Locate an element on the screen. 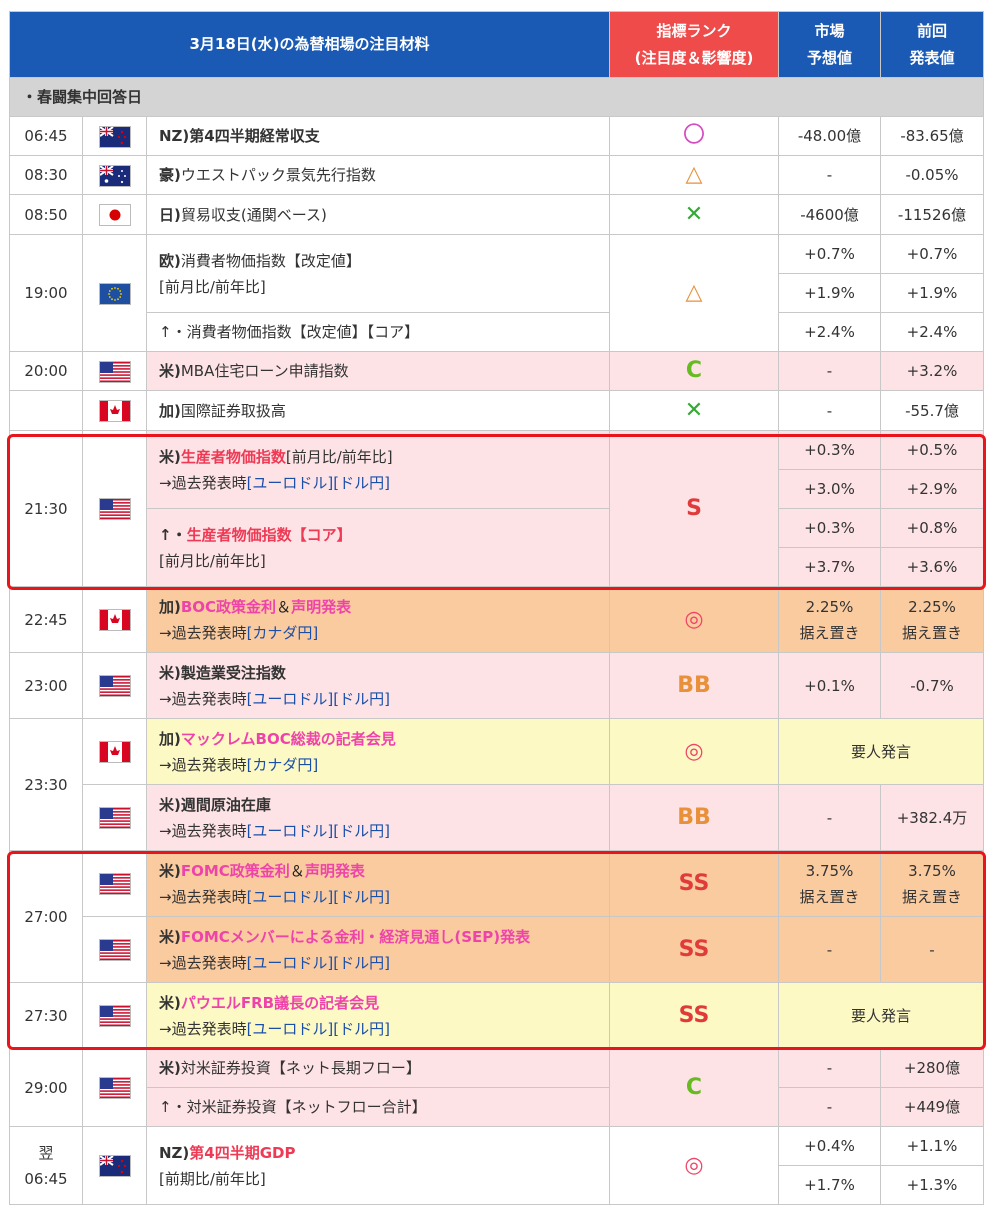 This screenshot has height=1216, width=991. previous-value: +3.6% is located at coordinates (932, 567).